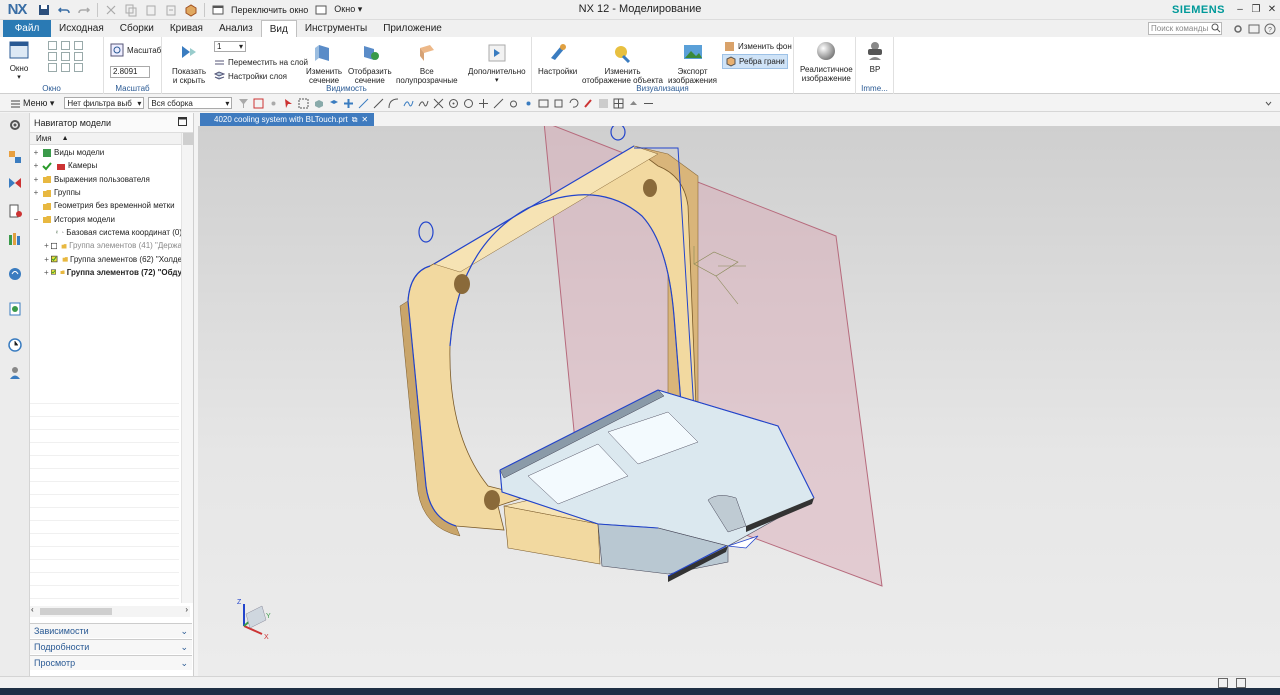 This screenshot has height=695, width=1280. What do you see at coordinates (438, 103) in the screenshot?
I see `intersection-icon` at bounding box center [438, 103].